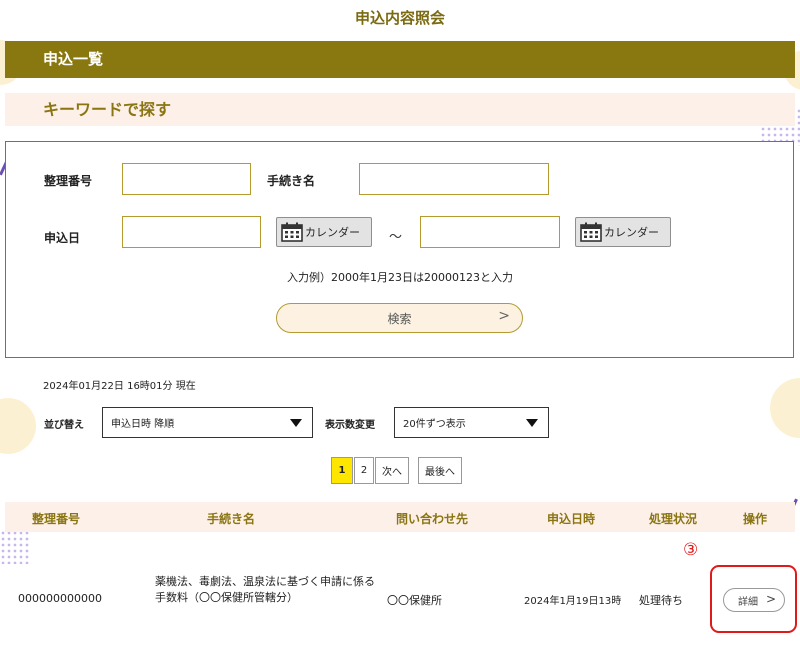 This screenshot has height=663, width=800. Describe the element at coordinates (673, 519) in the screenshot. I see `column-header: 処理状況` at that location.